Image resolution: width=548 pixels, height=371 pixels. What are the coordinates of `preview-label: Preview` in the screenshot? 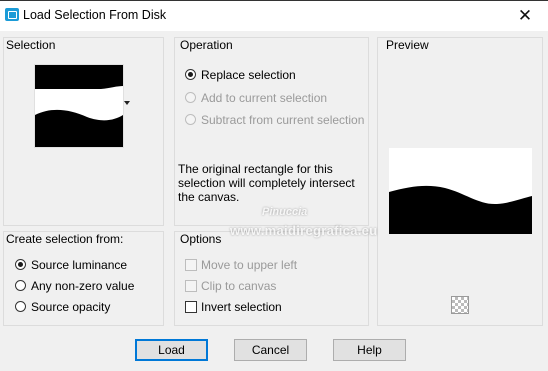 It's located at (407, 45).